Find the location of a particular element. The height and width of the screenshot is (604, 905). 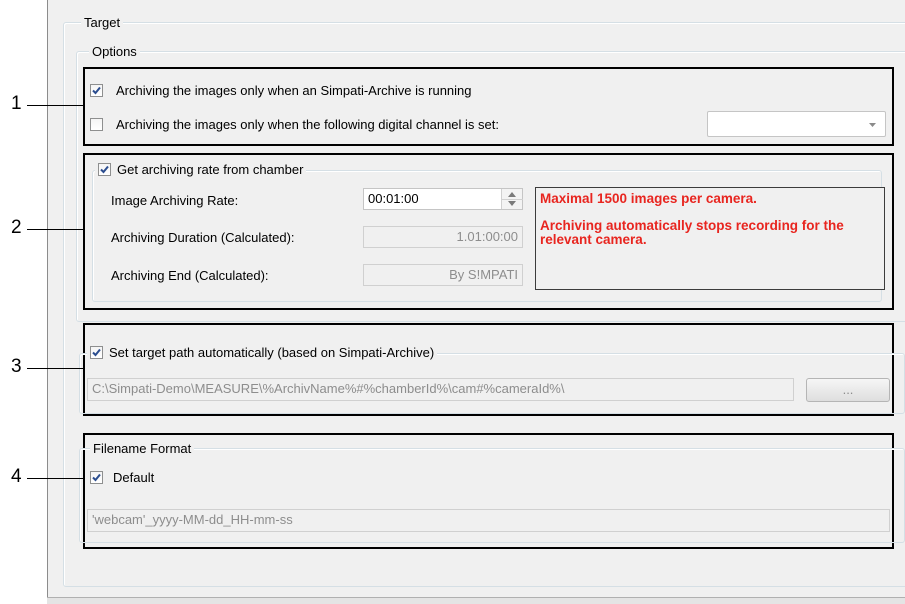

callout-number-2: 2 is located at coordinates (16, 227).